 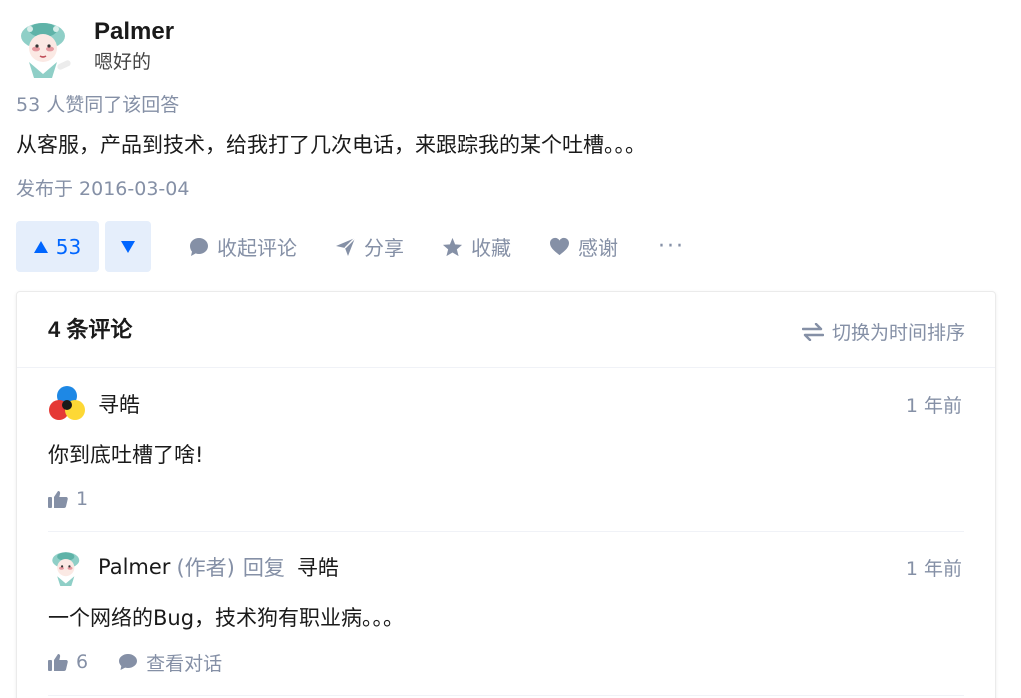 I want to click on view-dialog-button: 查看对话, so click(x=170, y=662).